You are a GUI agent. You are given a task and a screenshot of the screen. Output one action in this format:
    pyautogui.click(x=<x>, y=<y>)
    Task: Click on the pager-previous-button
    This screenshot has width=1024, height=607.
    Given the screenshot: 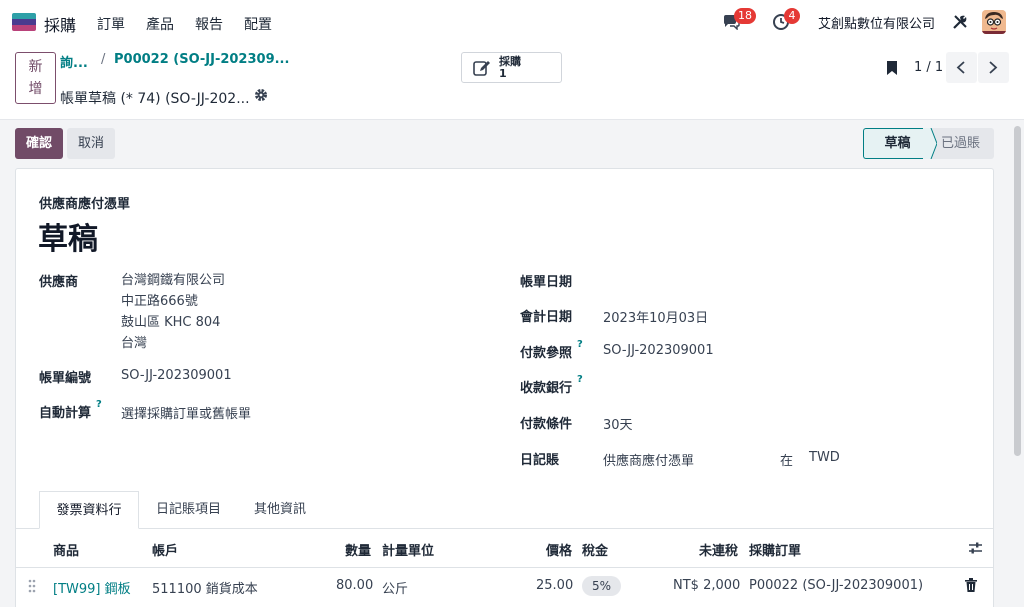 What is the action you would take?
    pyautogui.click(x=961, y=67)
    